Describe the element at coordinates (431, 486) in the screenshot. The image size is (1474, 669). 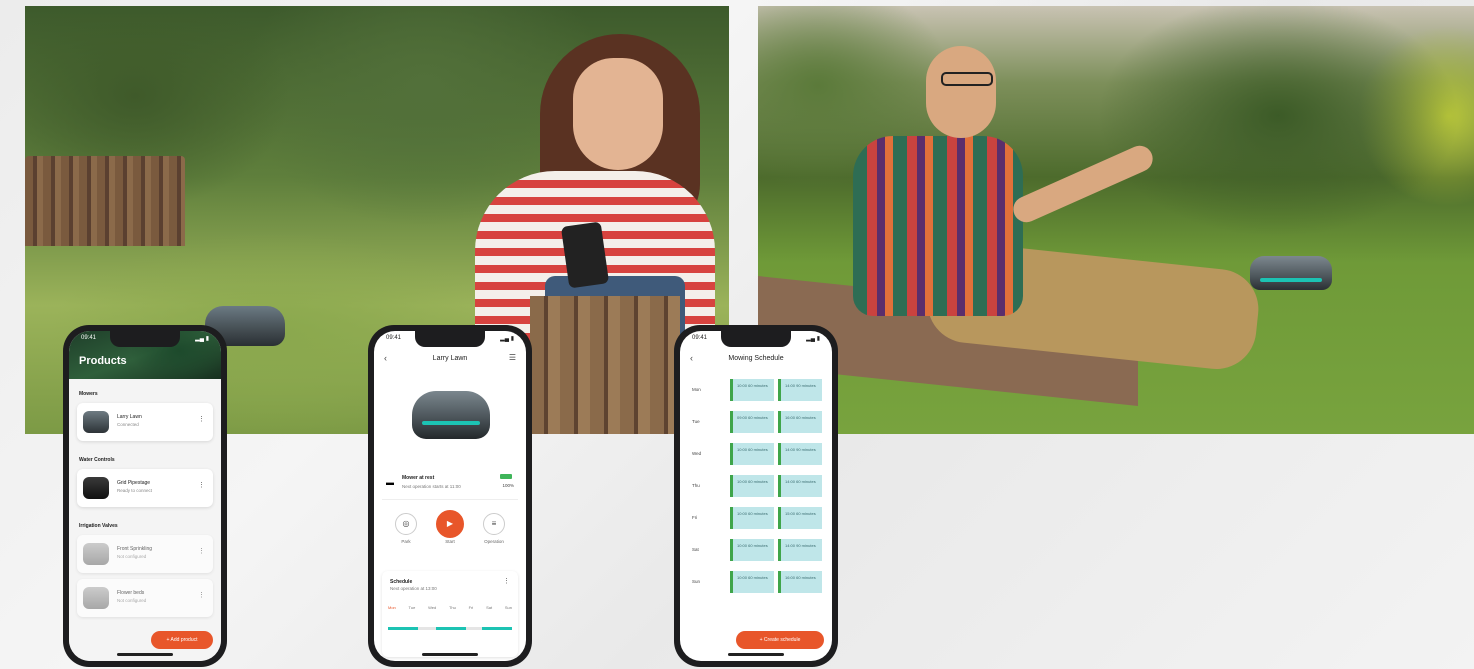
I see `status-subtitle: Next operation starts at 11:00` at that location.